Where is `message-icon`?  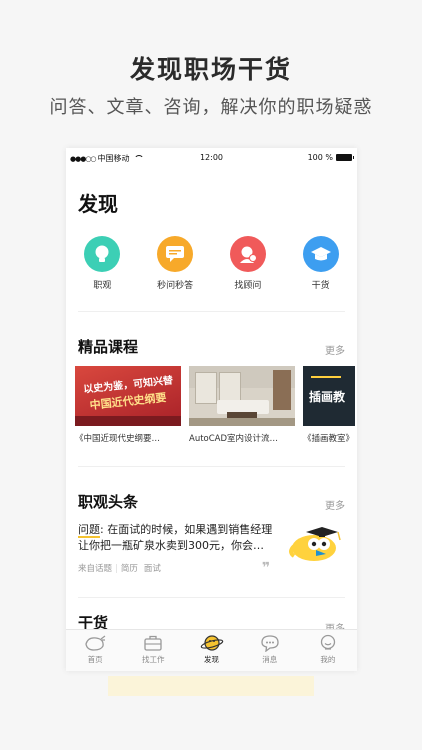
message-icon is located at coordinates (270, 643).